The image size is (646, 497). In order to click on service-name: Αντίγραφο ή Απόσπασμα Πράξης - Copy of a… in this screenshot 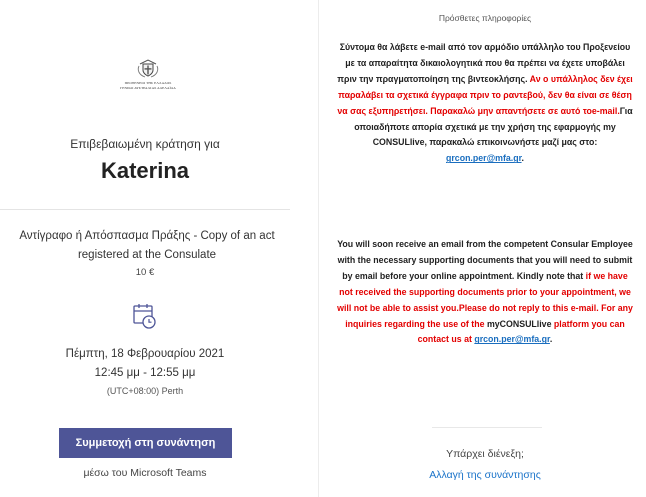, I will do `click(147, 245)`.